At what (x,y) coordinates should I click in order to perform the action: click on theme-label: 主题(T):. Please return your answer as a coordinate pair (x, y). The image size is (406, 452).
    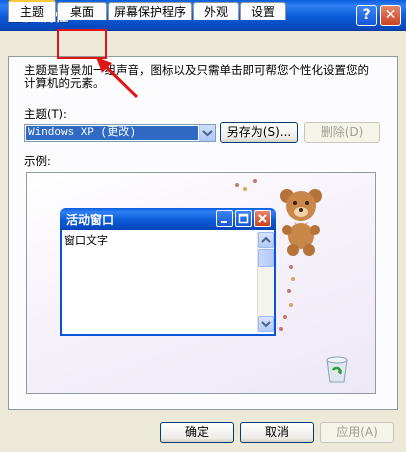
    Looking at the image, I should click on (45, 114).